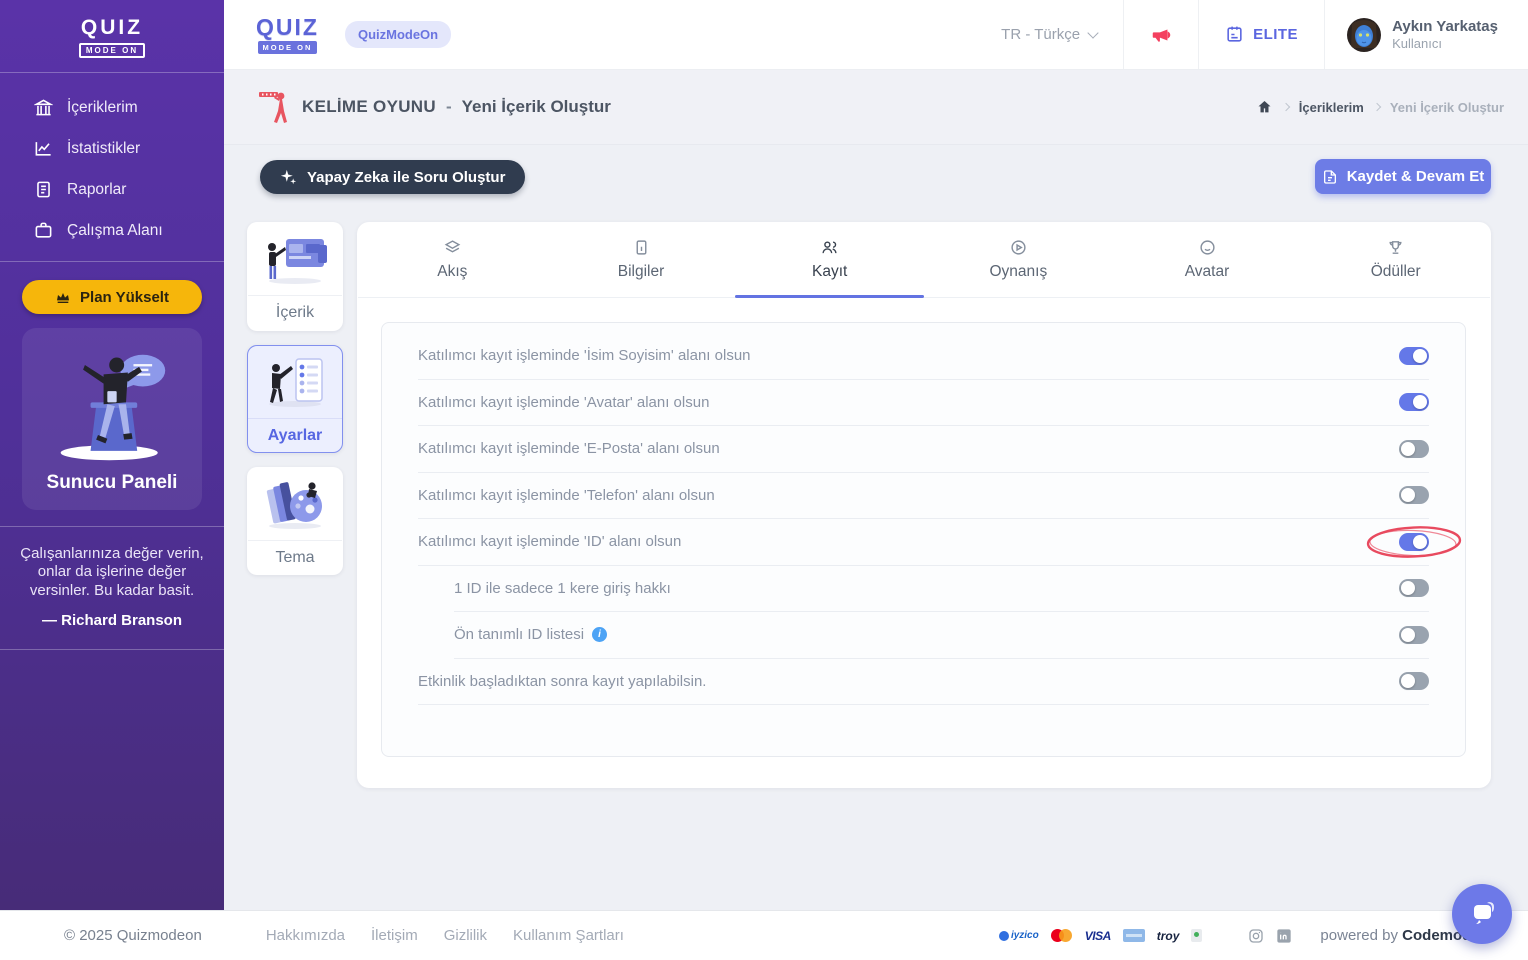 The height and width of the screenshot is (960, 1528). I want to click on game-type-icon, so click(273, 107).